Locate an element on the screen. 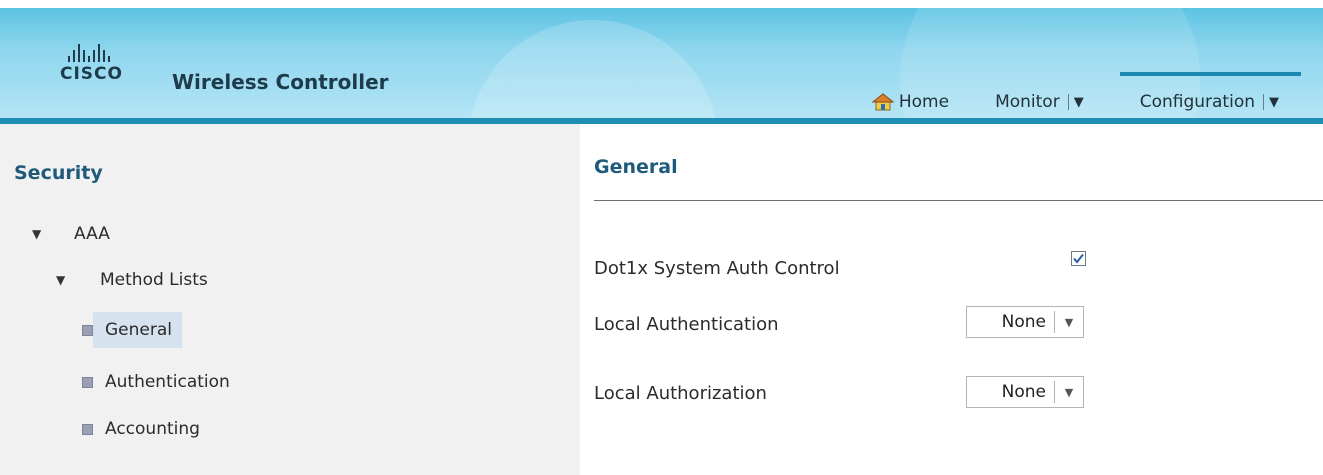 This screenshot has height=475, width=1323. title-divider is located at coordinates (958, 200).